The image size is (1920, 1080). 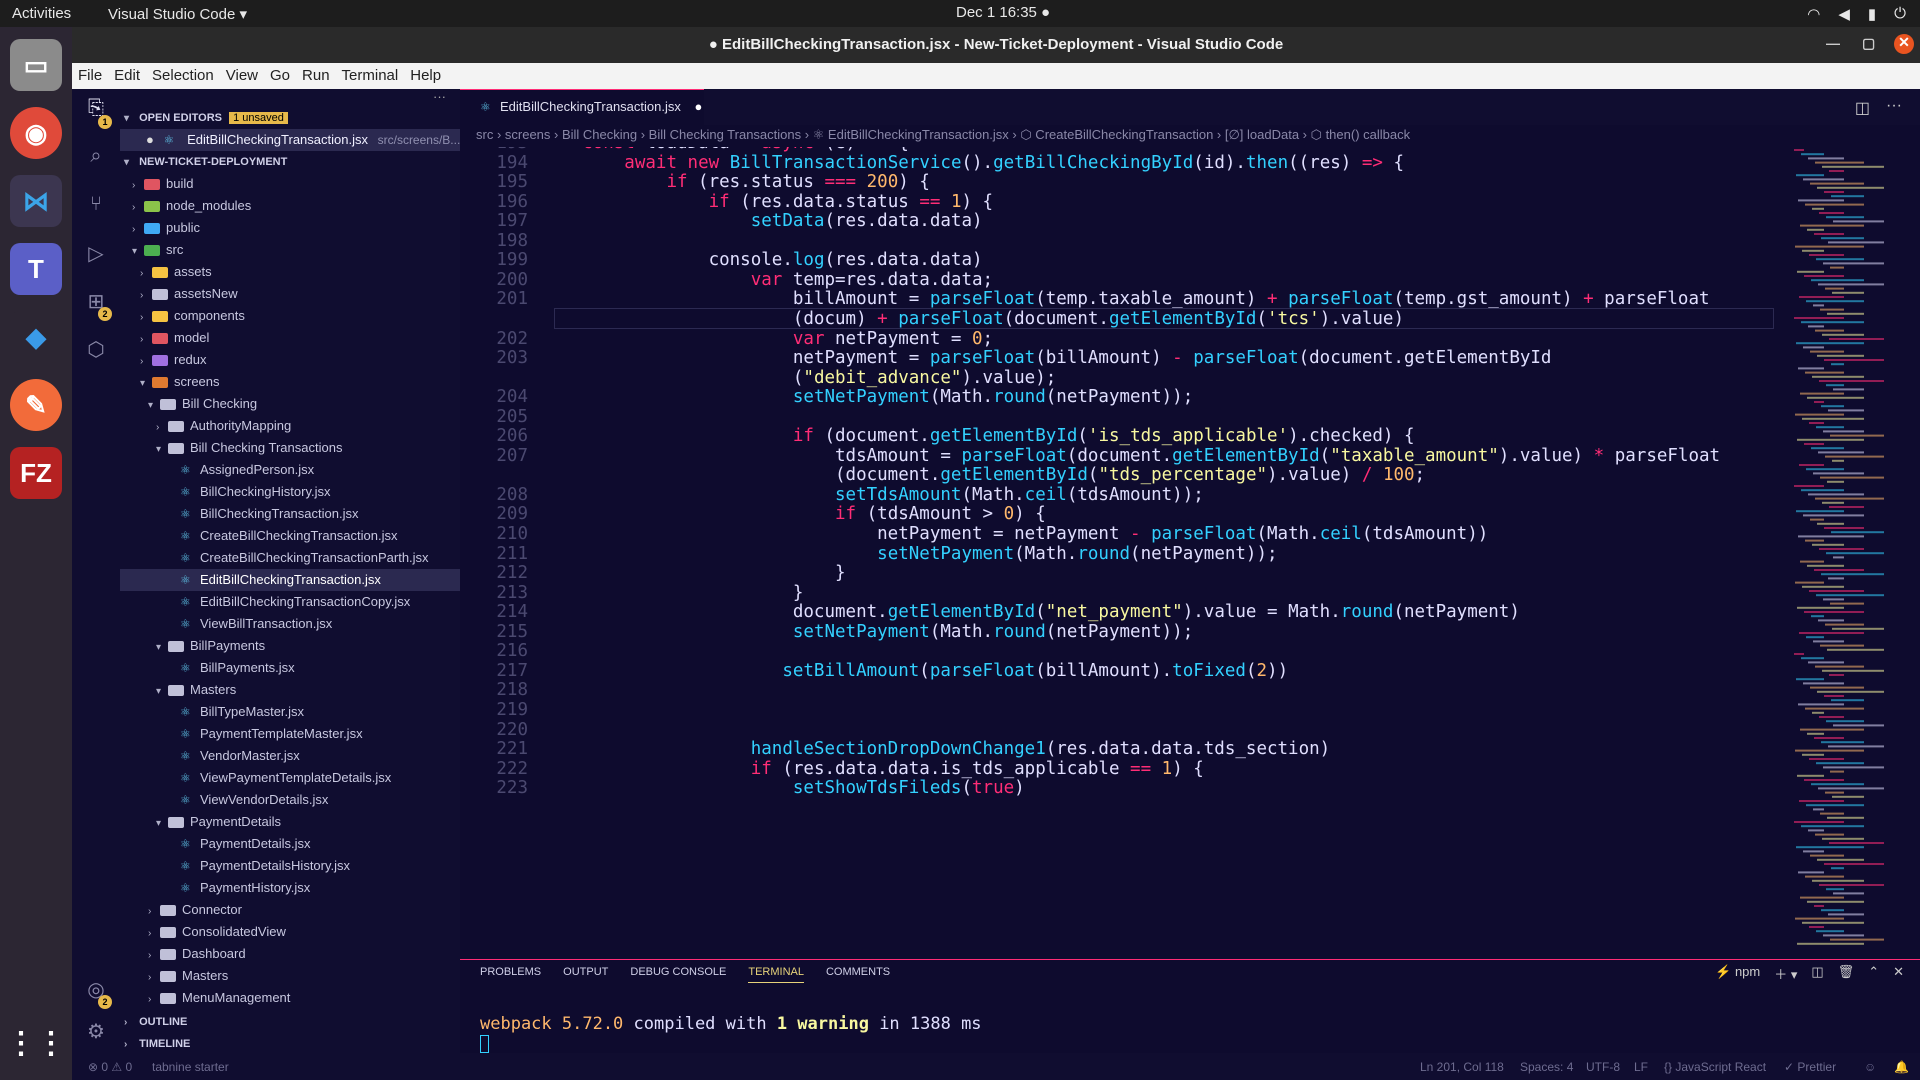 I want to click on file-item: ⚛ CreateBillCheckingTransactionParth.jsx, so click(x=290, y=558).